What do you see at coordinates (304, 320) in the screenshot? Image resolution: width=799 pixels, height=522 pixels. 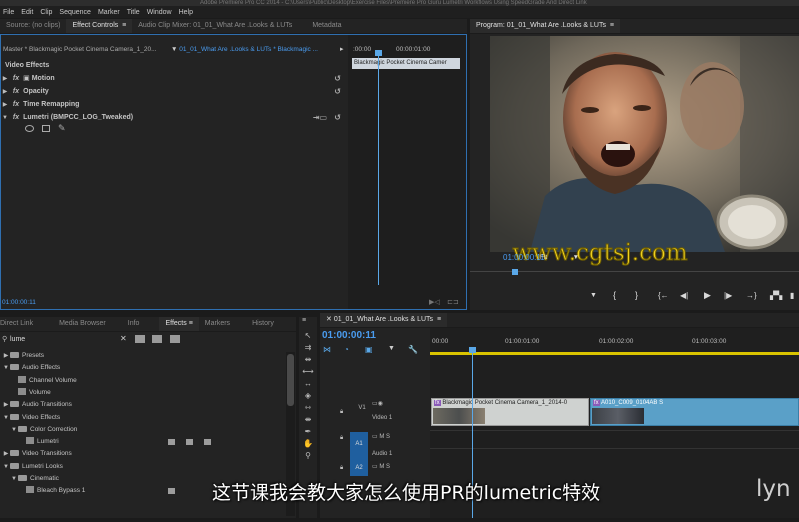 I see `tools-menu-icon: ≡` at bounding box center [304, 320].